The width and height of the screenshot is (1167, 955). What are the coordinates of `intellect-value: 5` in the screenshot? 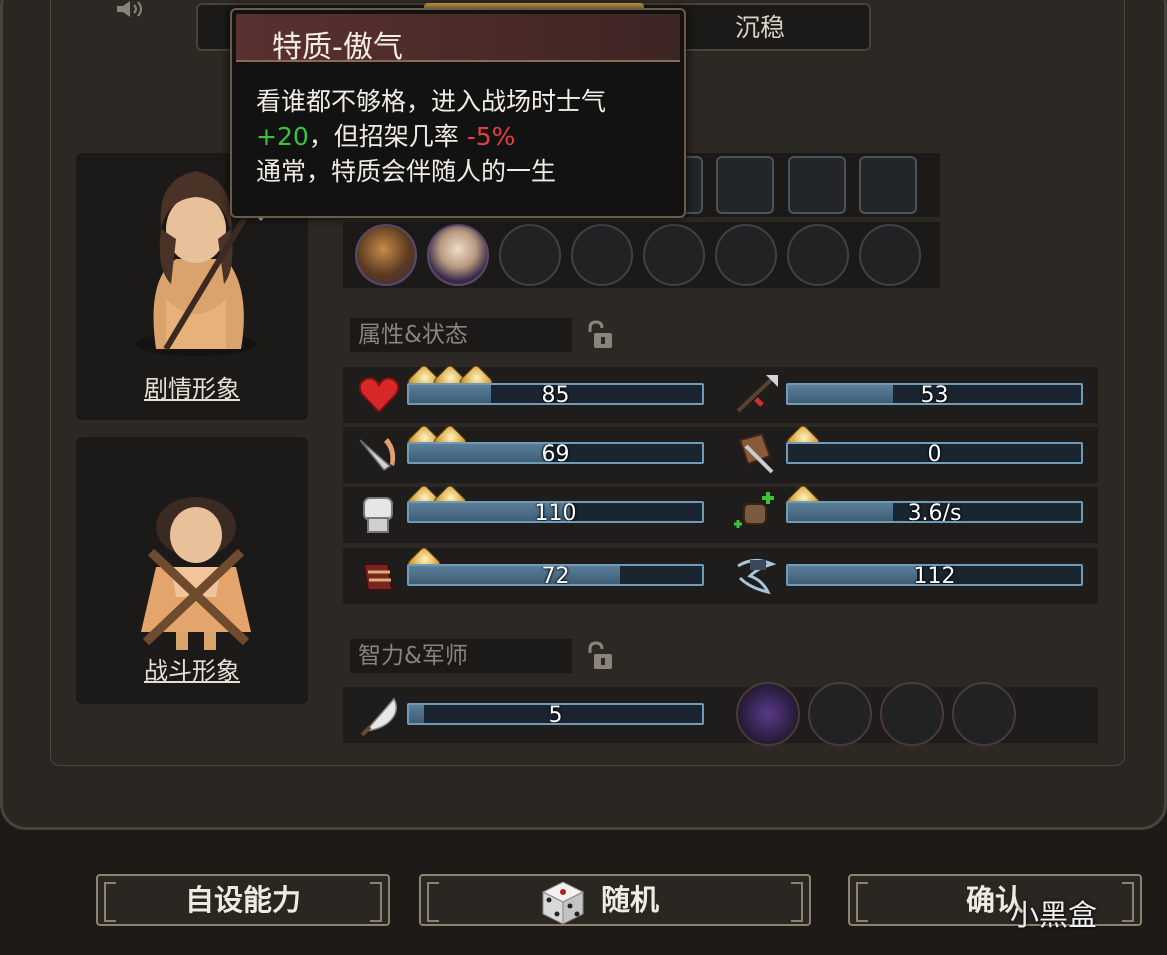 It's located at (555, 714).